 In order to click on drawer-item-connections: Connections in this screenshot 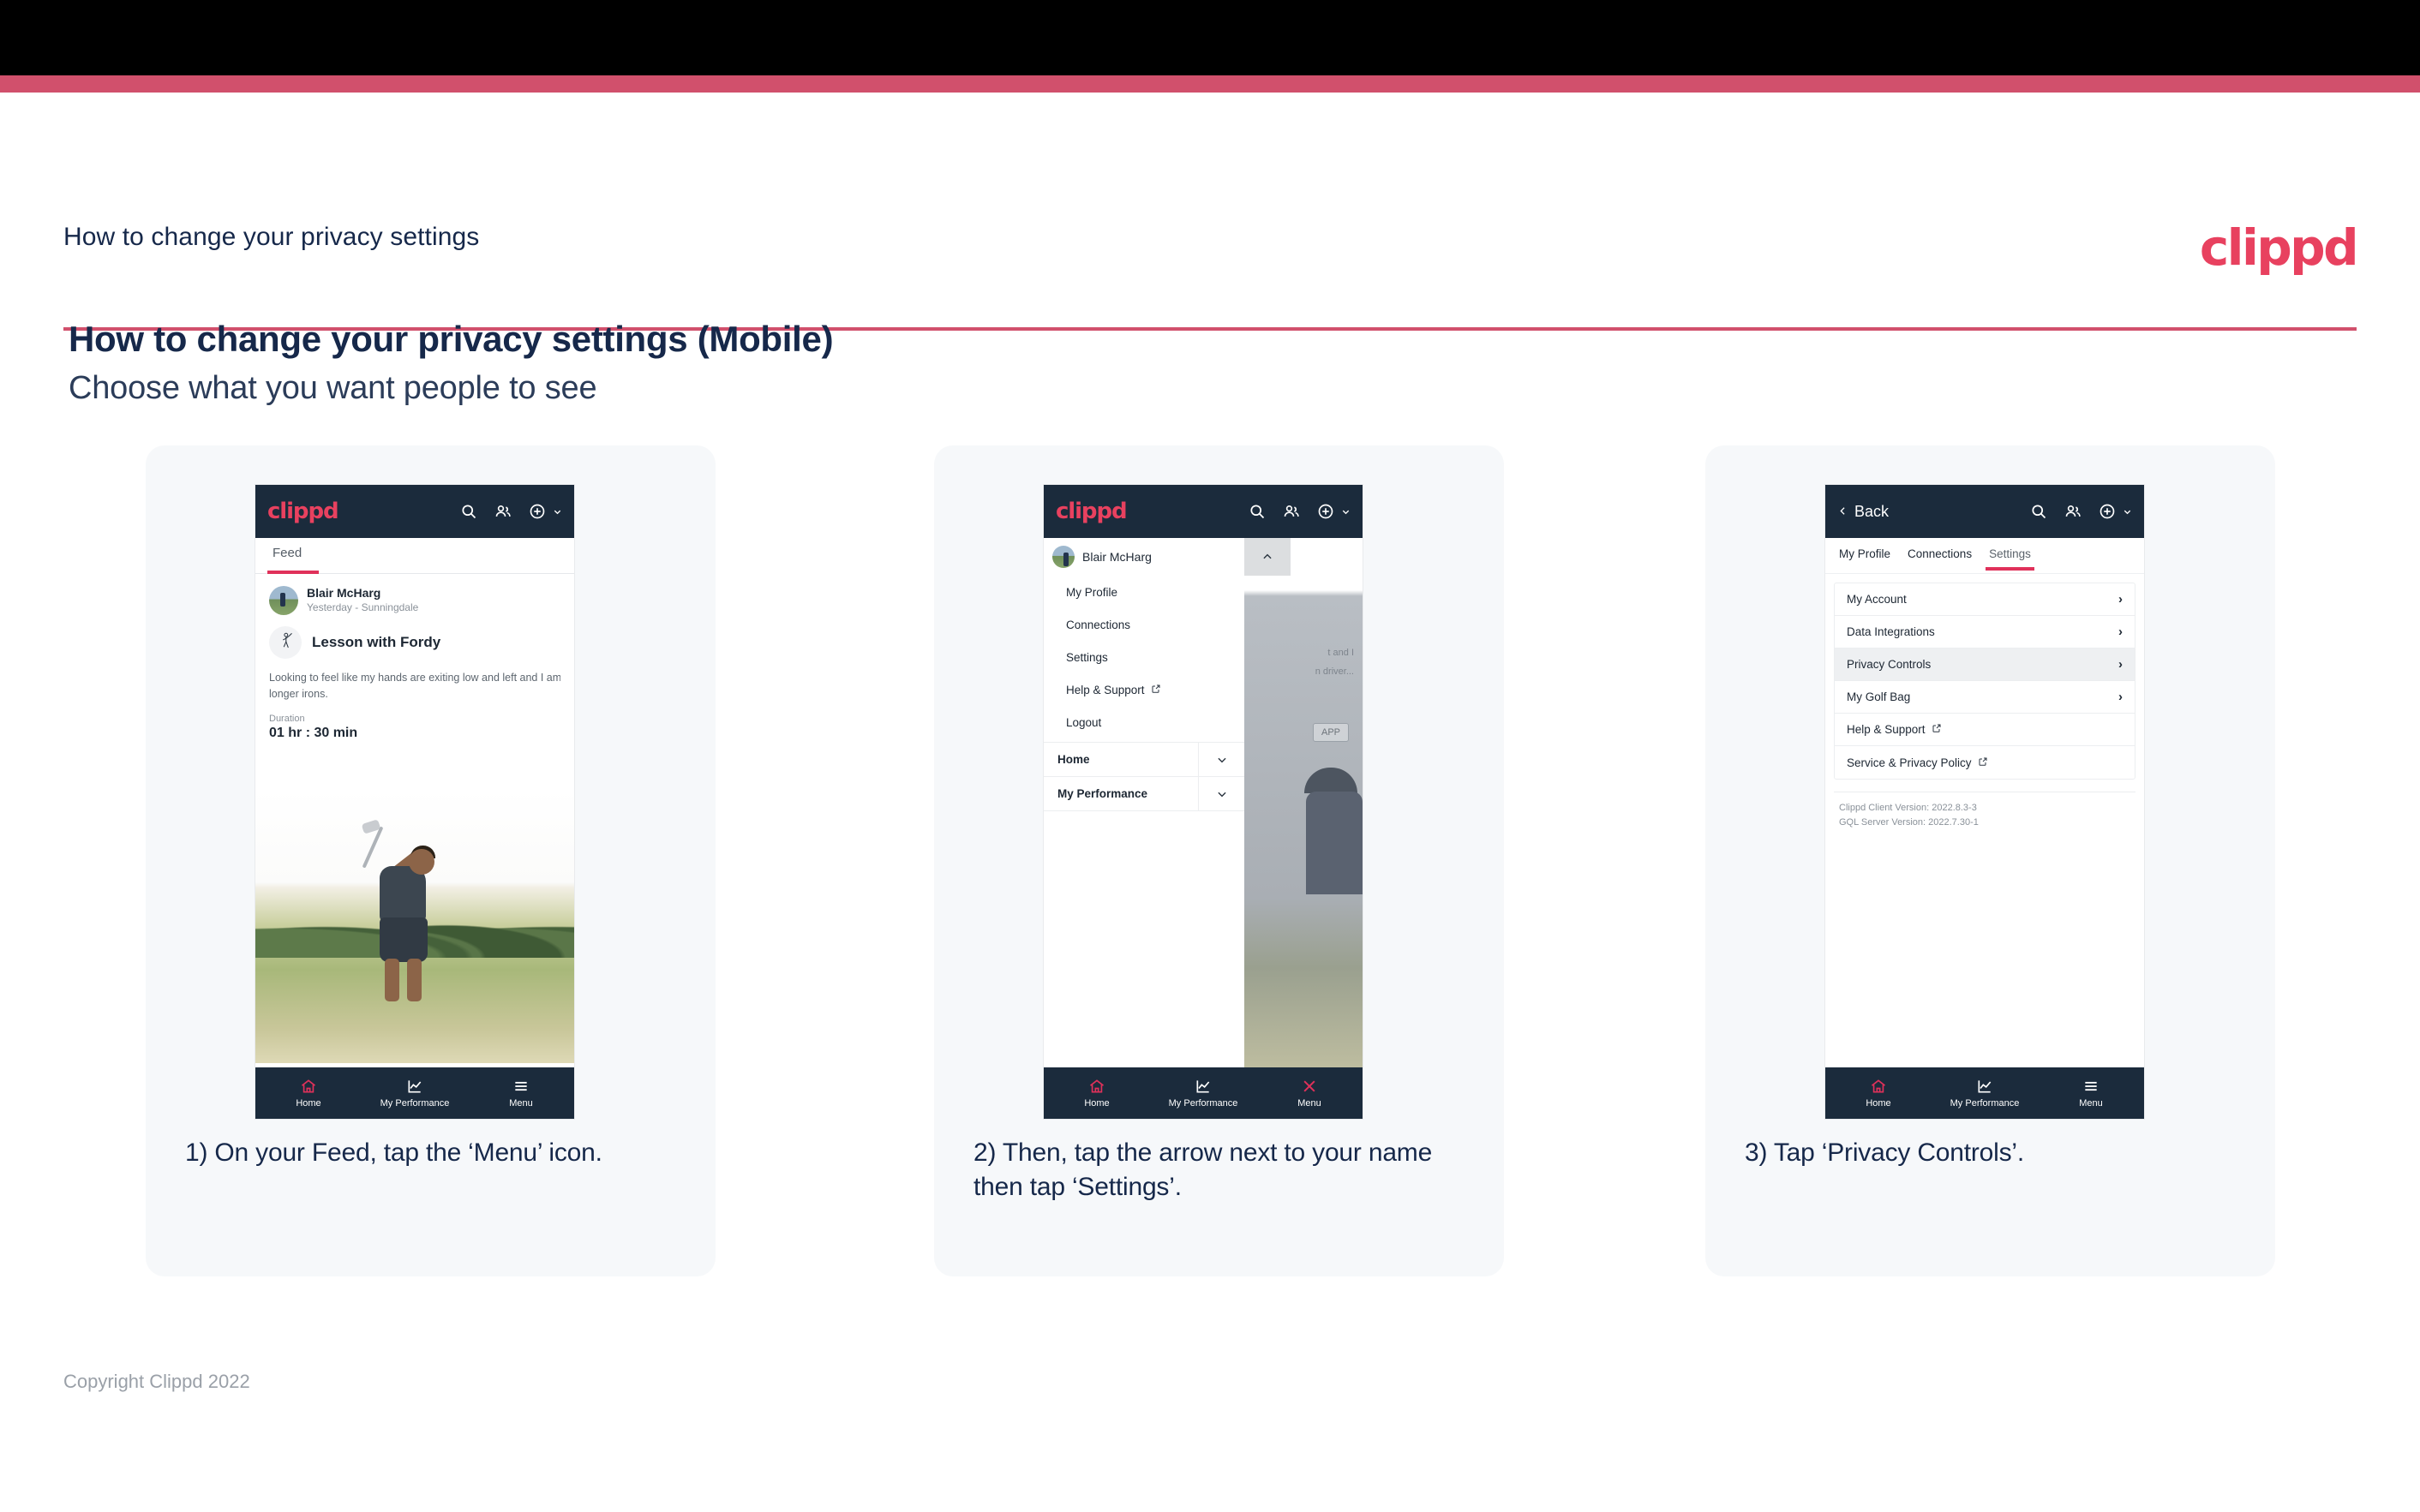, I will do `click(1144, 625)`.